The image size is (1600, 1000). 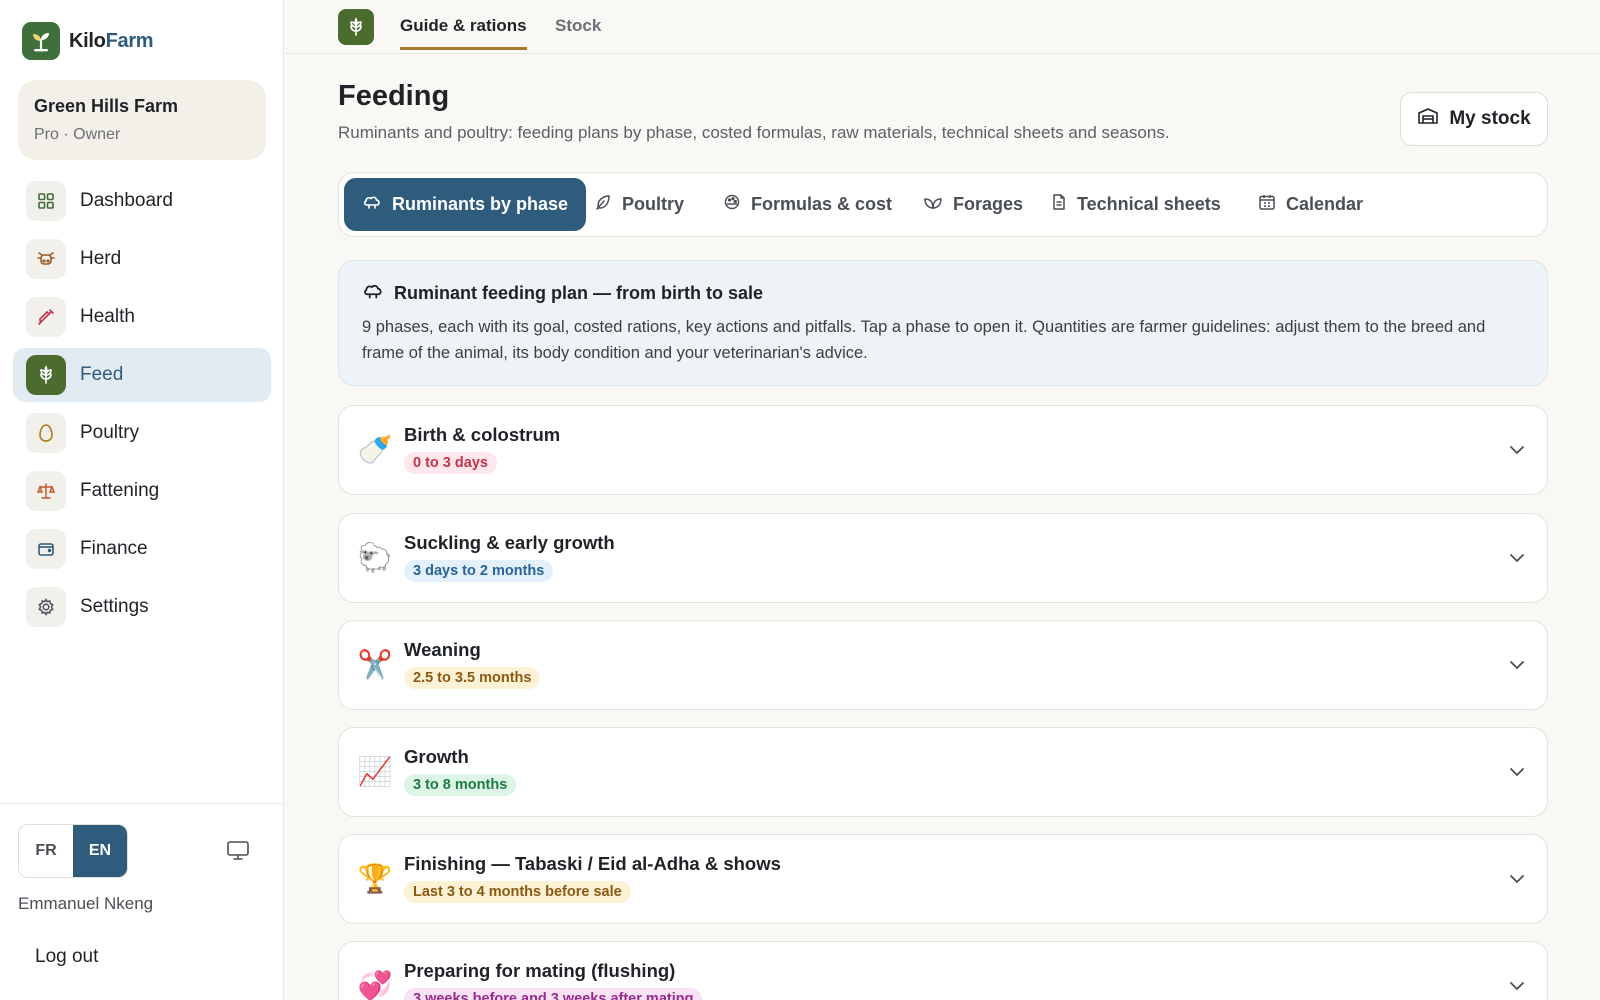 What do you see at coordinates (142, 433) in the screenshot?
I see `sidebar-item-poultry: Poultry` at bounding box center [142, 433].